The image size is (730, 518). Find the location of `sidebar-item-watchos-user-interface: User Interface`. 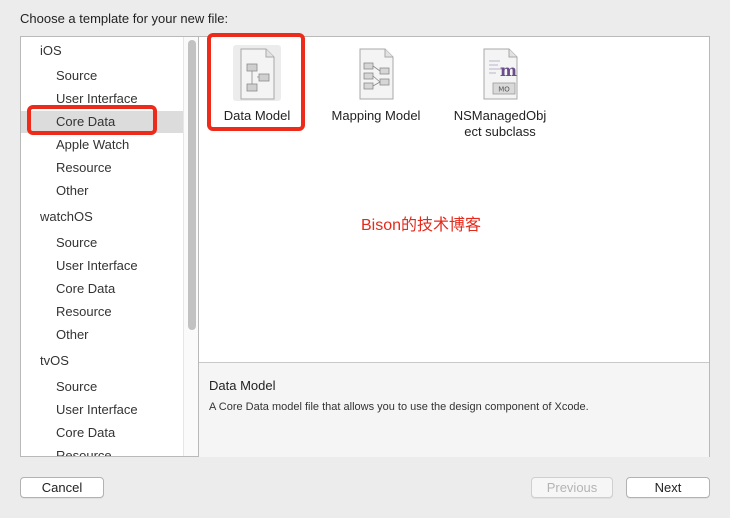

sidebar-item-watchos-user-interface: User Interface is located at coordinates (101, 266).